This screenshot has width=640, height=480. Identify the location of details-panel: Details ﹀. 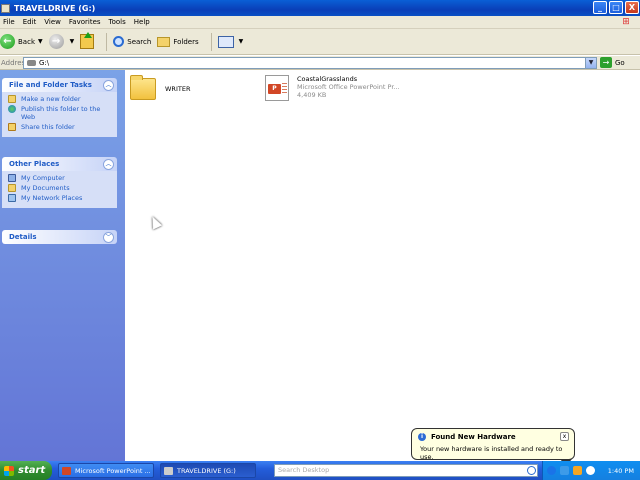
(59, 237).